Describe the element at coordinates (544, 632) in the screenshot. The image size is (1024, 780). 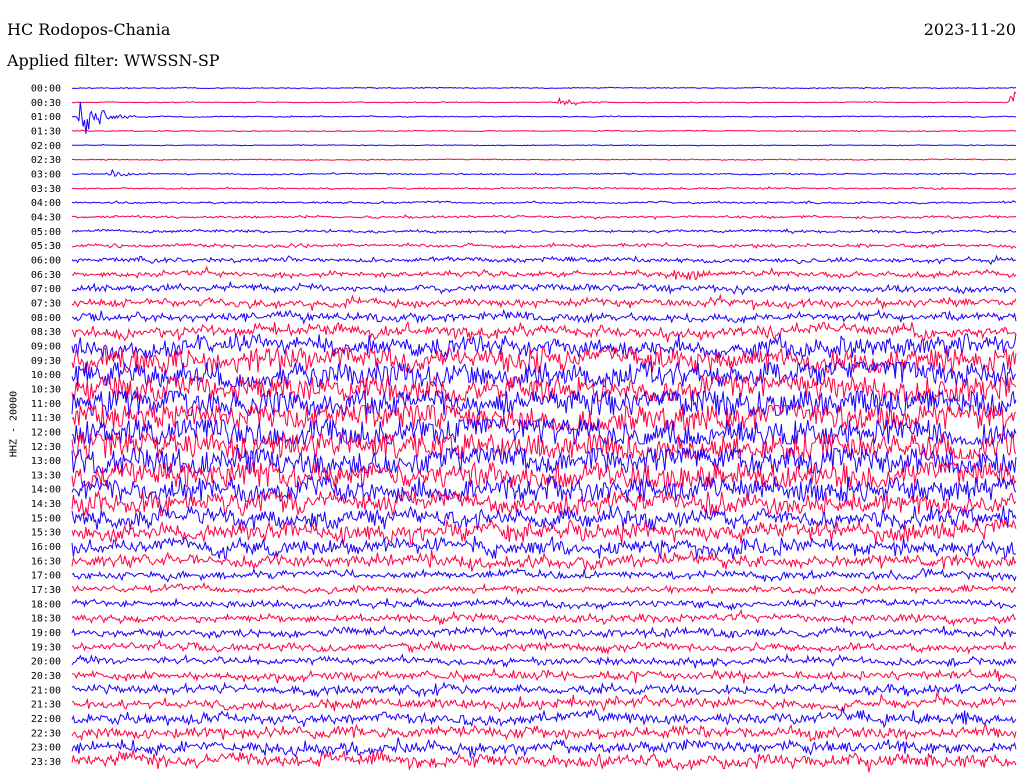
I see `trace-1900` at that location.